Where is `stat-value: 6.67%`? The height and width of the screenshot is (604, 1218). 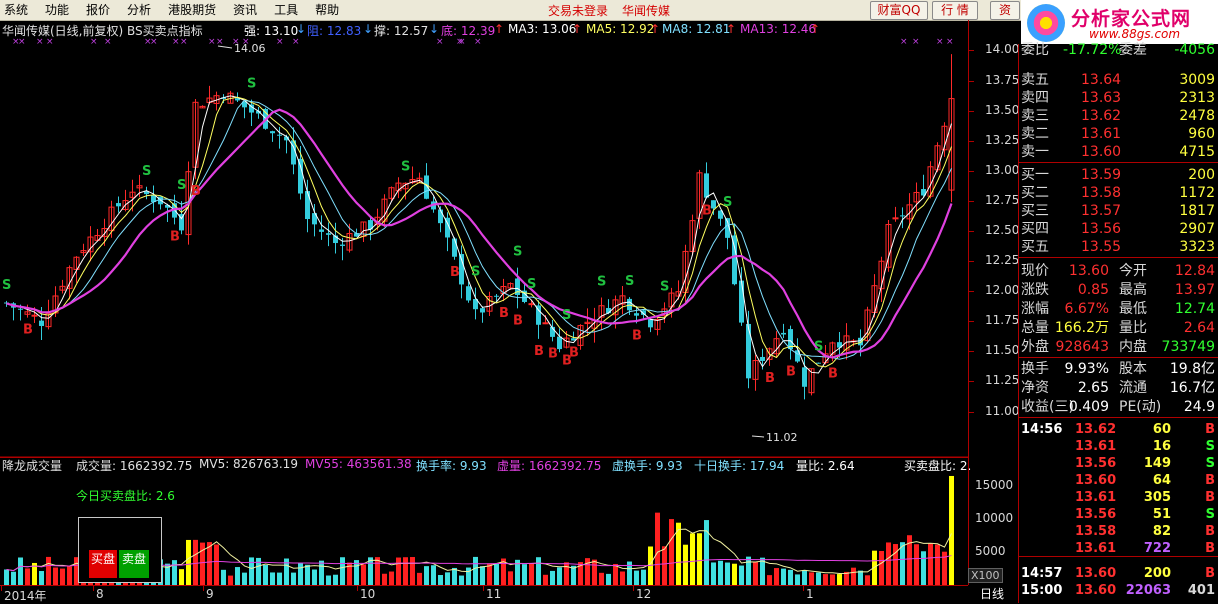
stat-value: 6.67% is located at coordinates (1086, 309).